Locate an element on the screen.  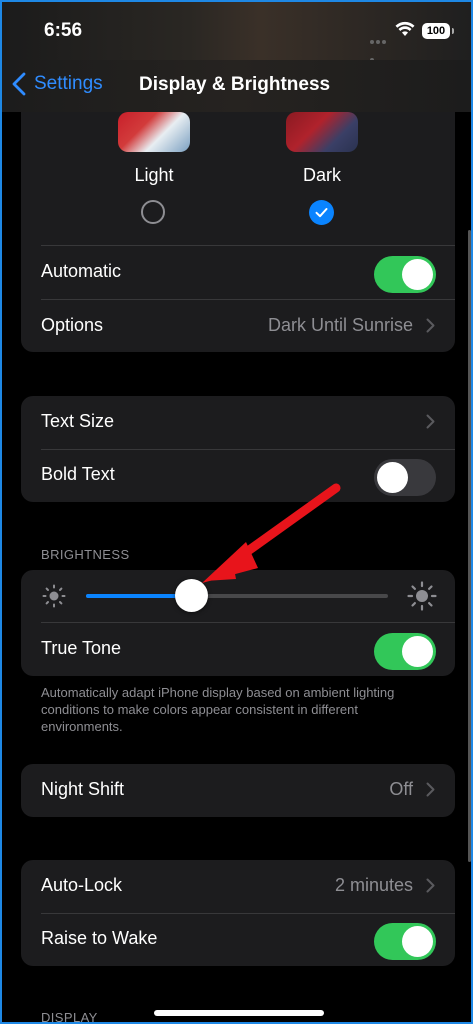
back-button-label: Settings is located at coordinates (68, 83).